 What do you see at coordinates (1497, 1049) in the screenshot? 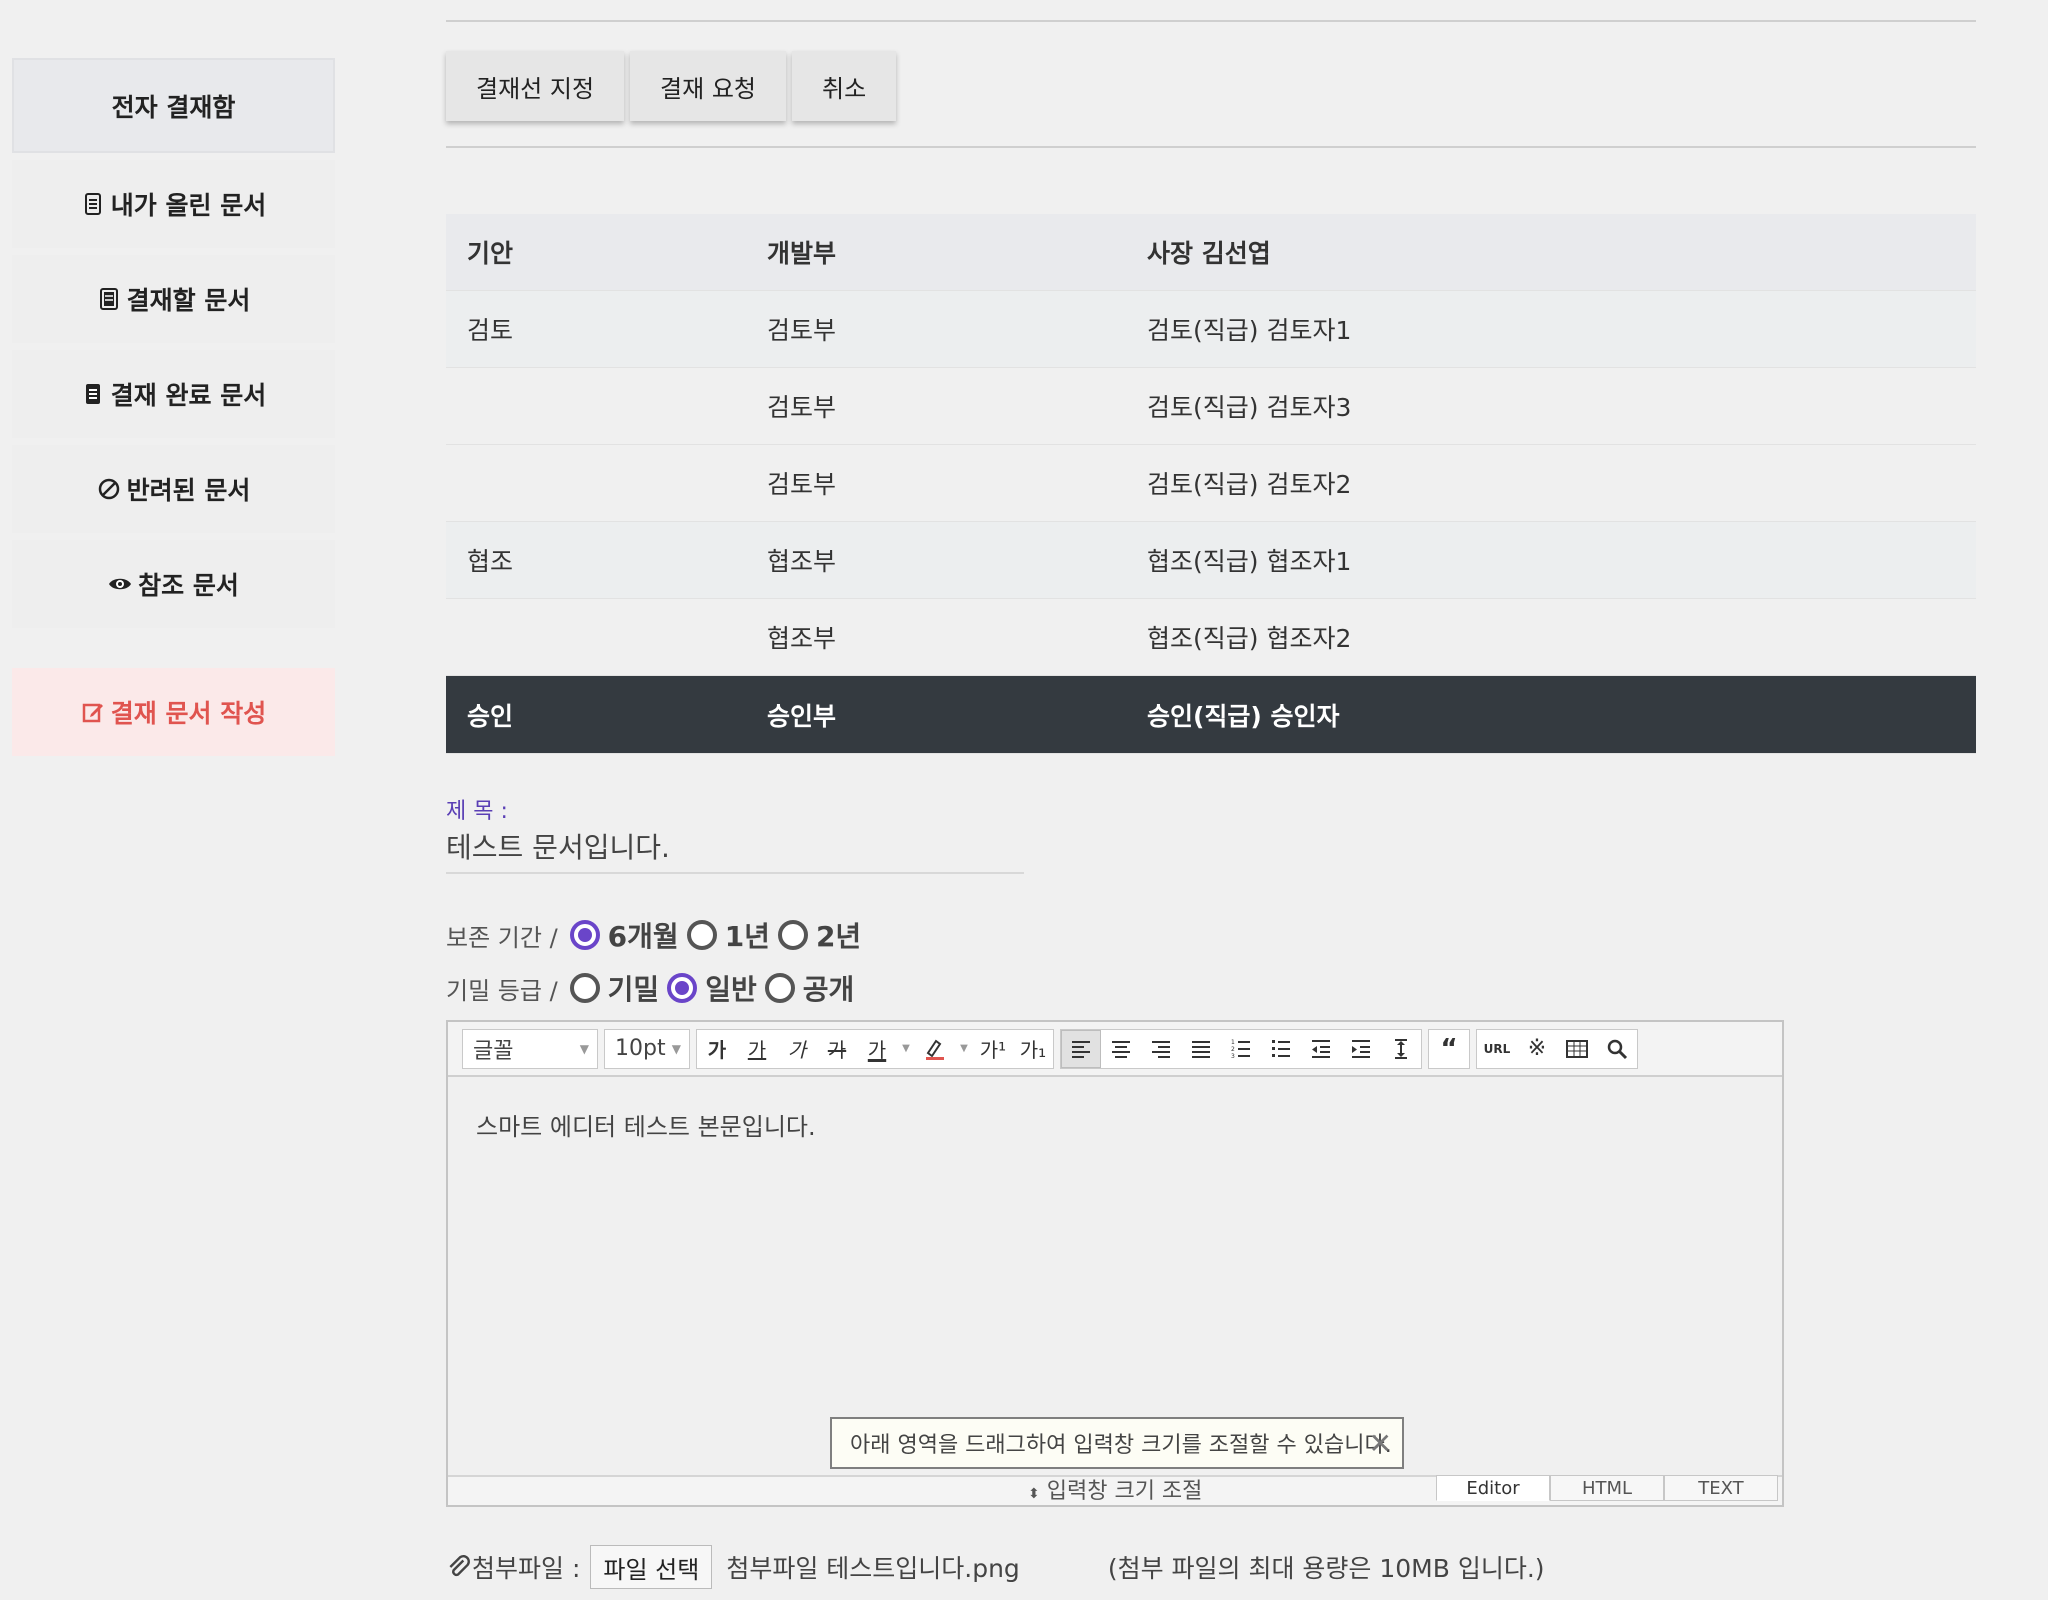
I see `link-url-icon: URL` at bounding box center [1497, 1049].